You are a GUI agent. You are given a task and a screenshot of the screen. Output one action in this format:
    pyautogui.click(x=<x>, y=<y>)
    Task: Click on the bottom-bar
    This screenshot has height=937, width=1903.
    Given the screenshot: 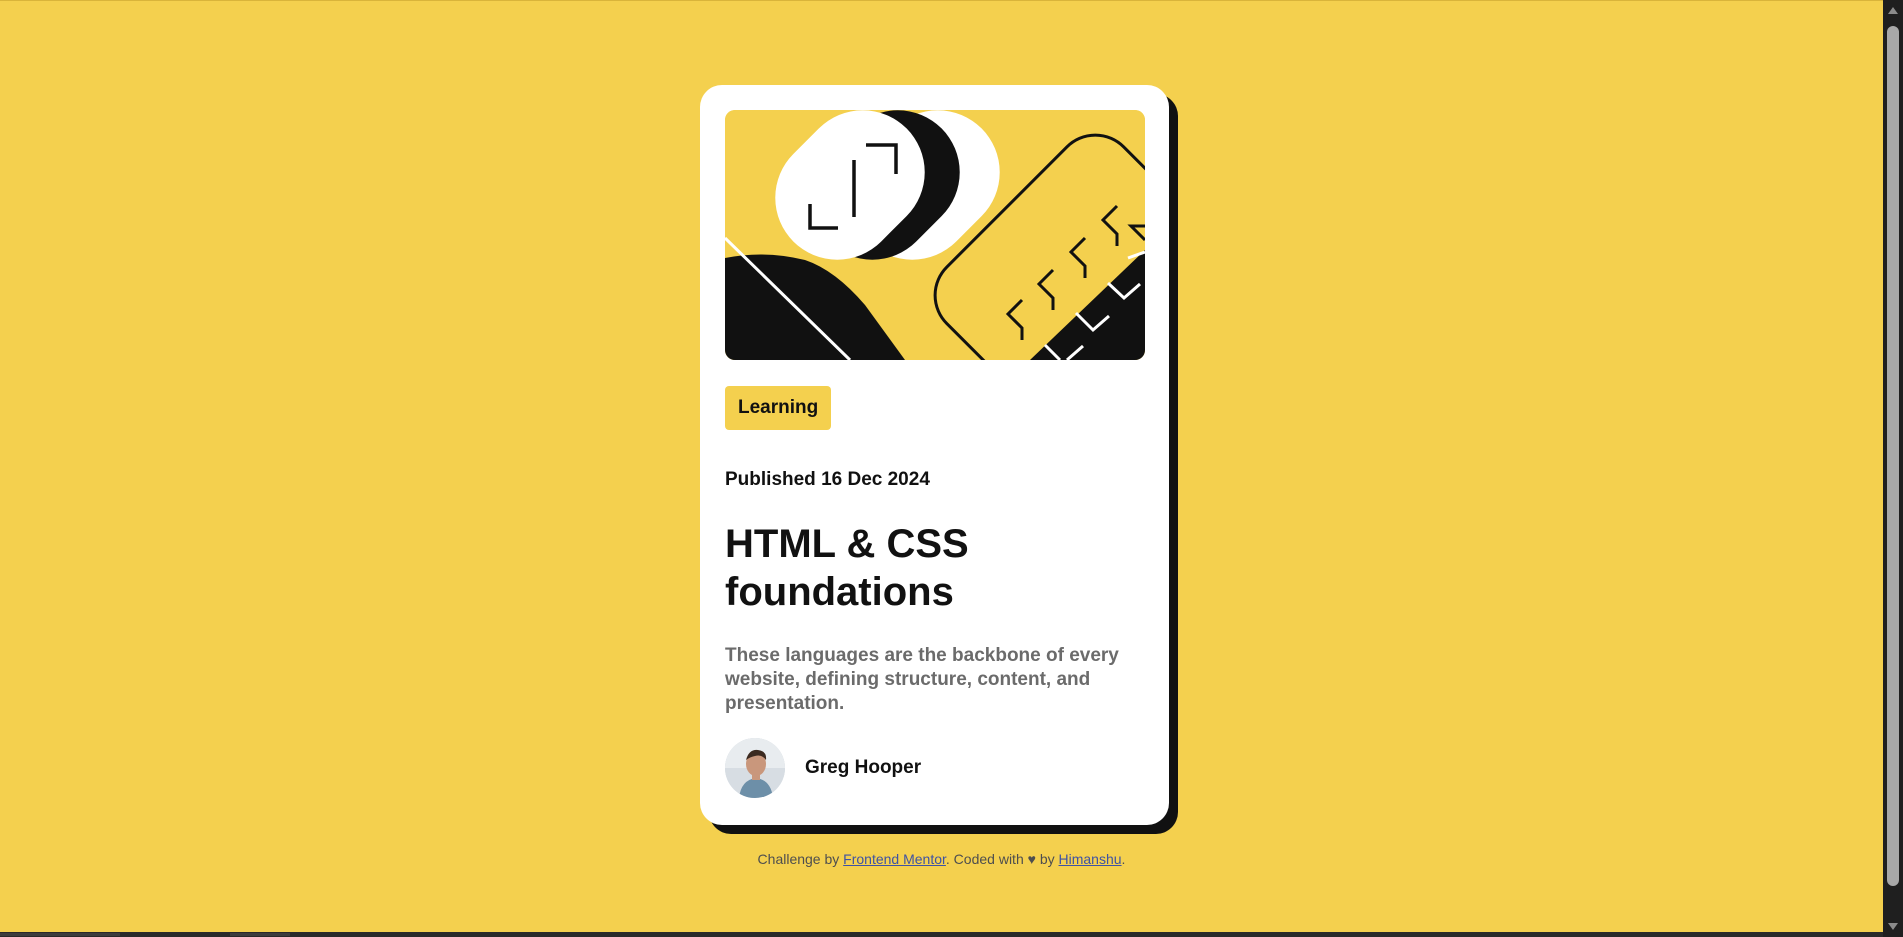 What is the action you would take?
    pyautogui.click(x=941, y=934)
    